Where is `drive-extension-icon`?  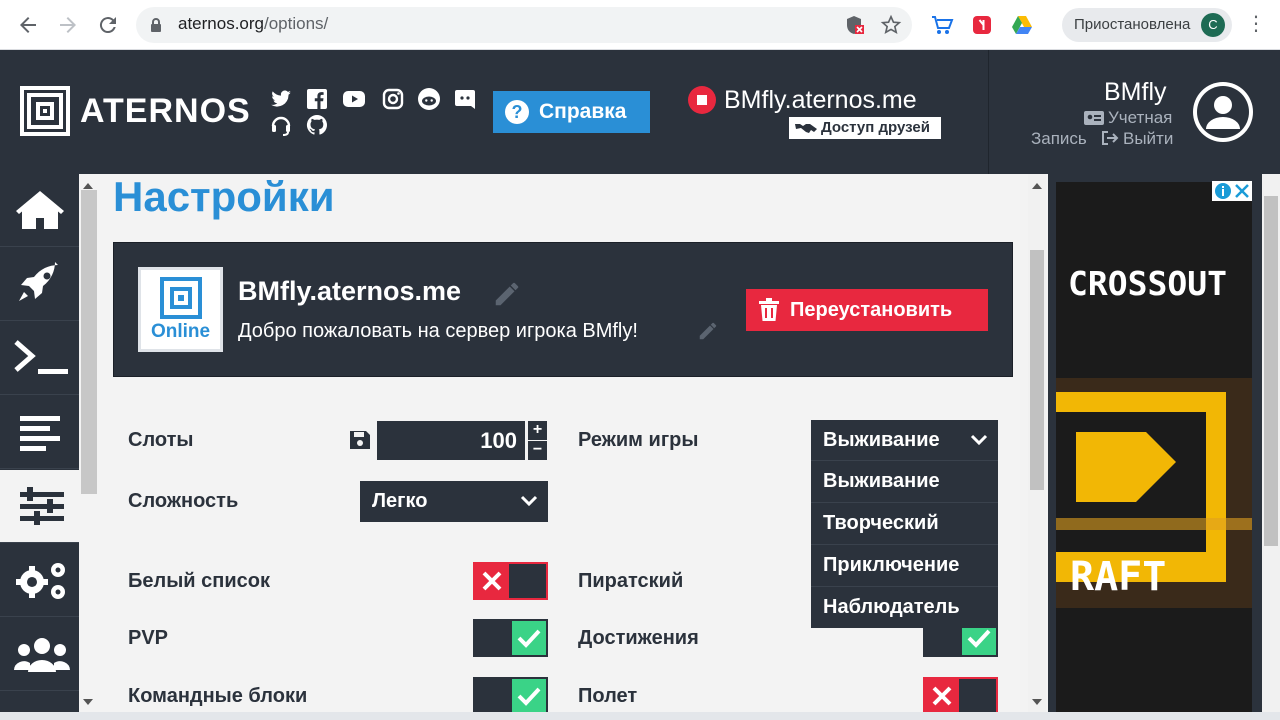 drive-extension-icon is located at coordinates (1022, 25).